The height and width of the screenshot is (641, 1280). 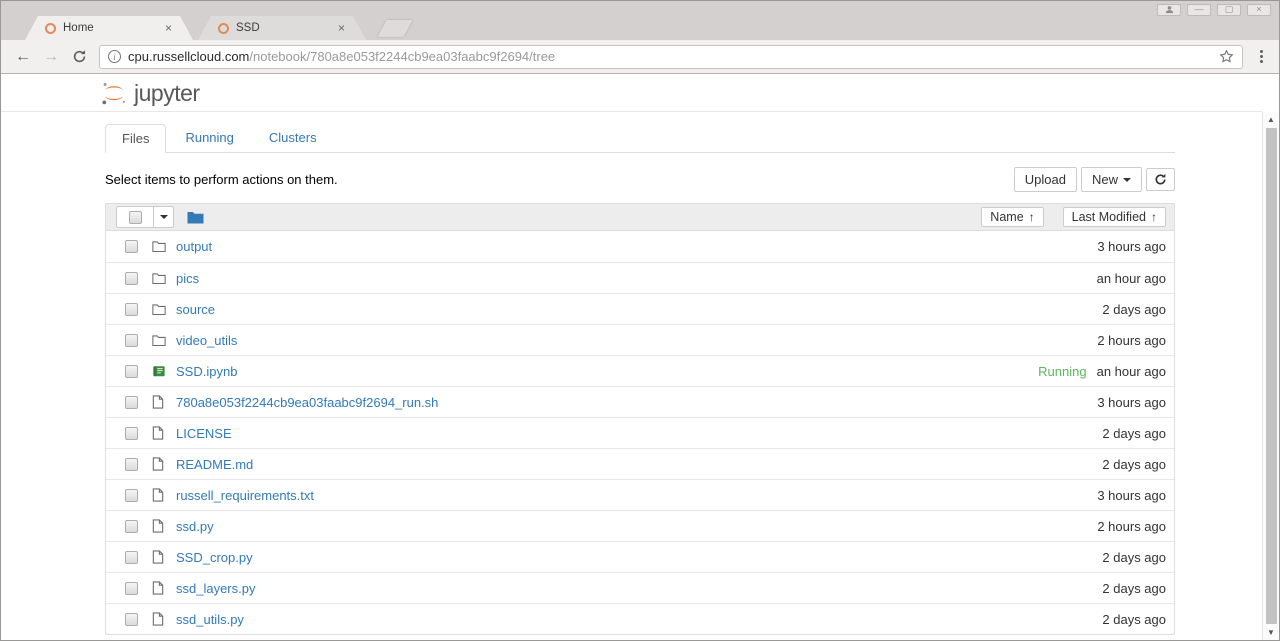 I want to click on table-row: output 3 hours ago, so click(x=640, y=246).